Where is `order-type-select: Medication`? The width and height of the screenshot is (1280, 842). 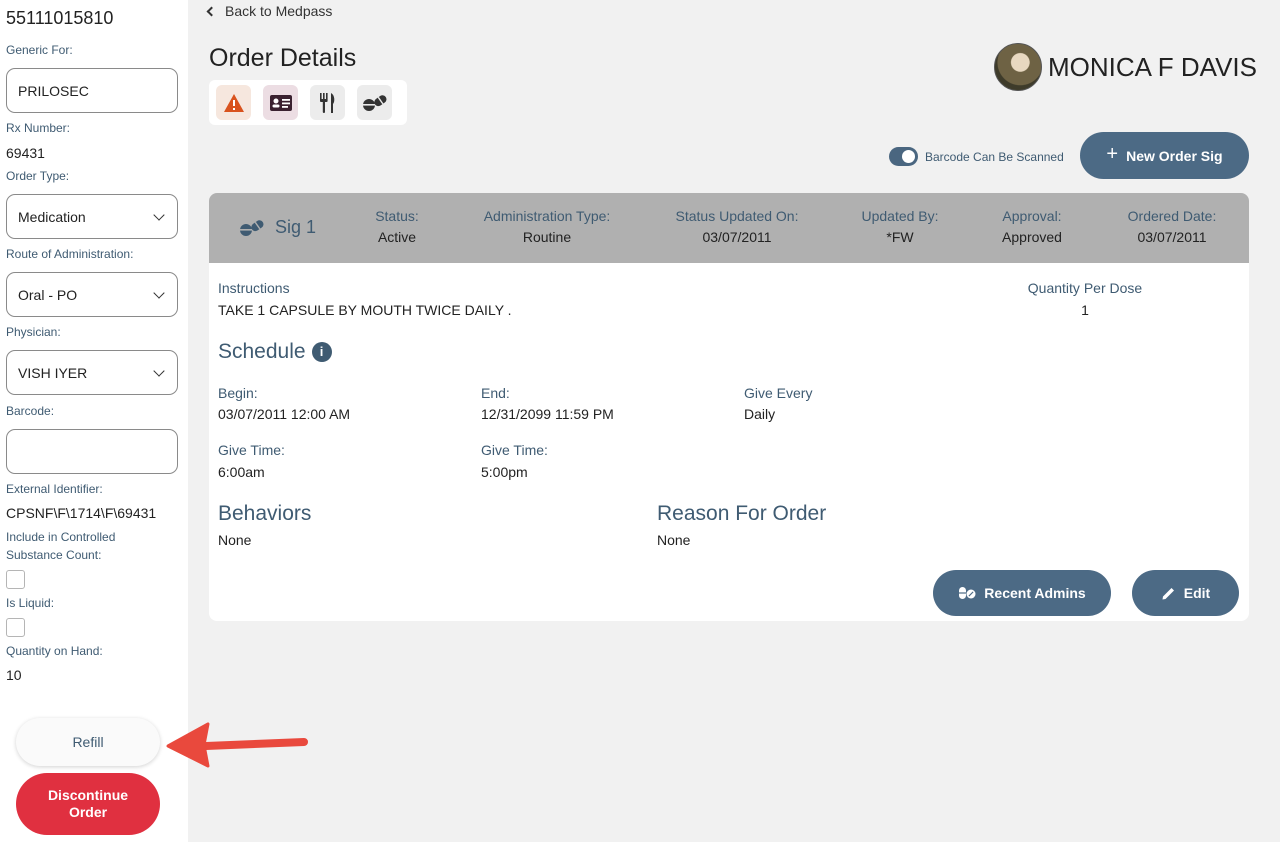
order-type-select: Medication is located at coordinates (92, 216).